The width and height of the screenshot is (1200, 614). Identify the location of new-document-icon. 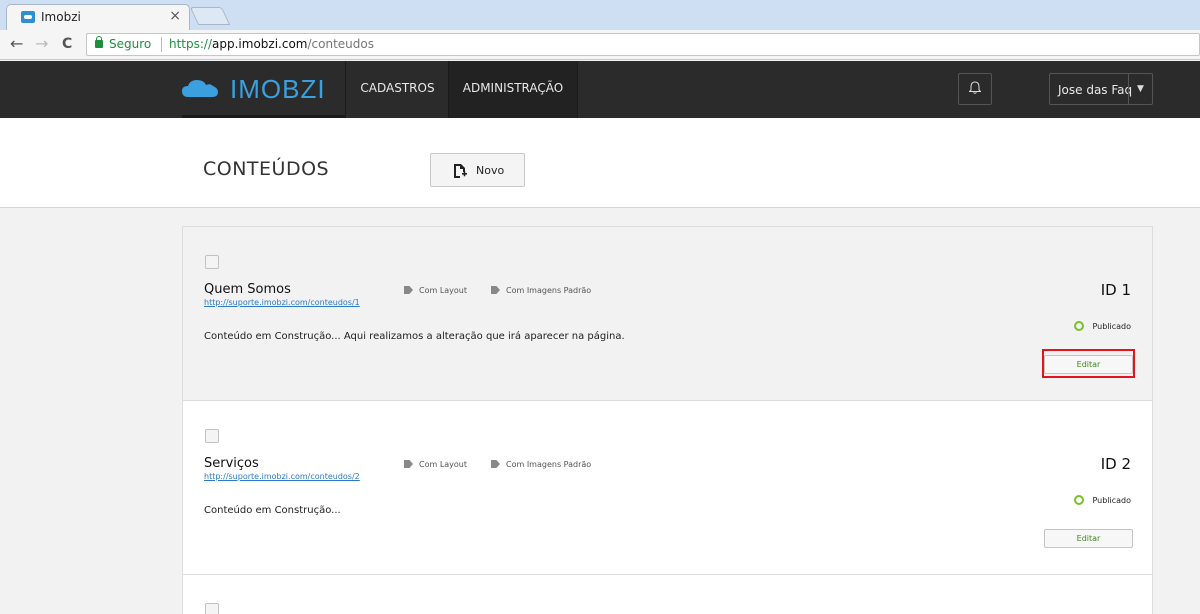
(460, 171).